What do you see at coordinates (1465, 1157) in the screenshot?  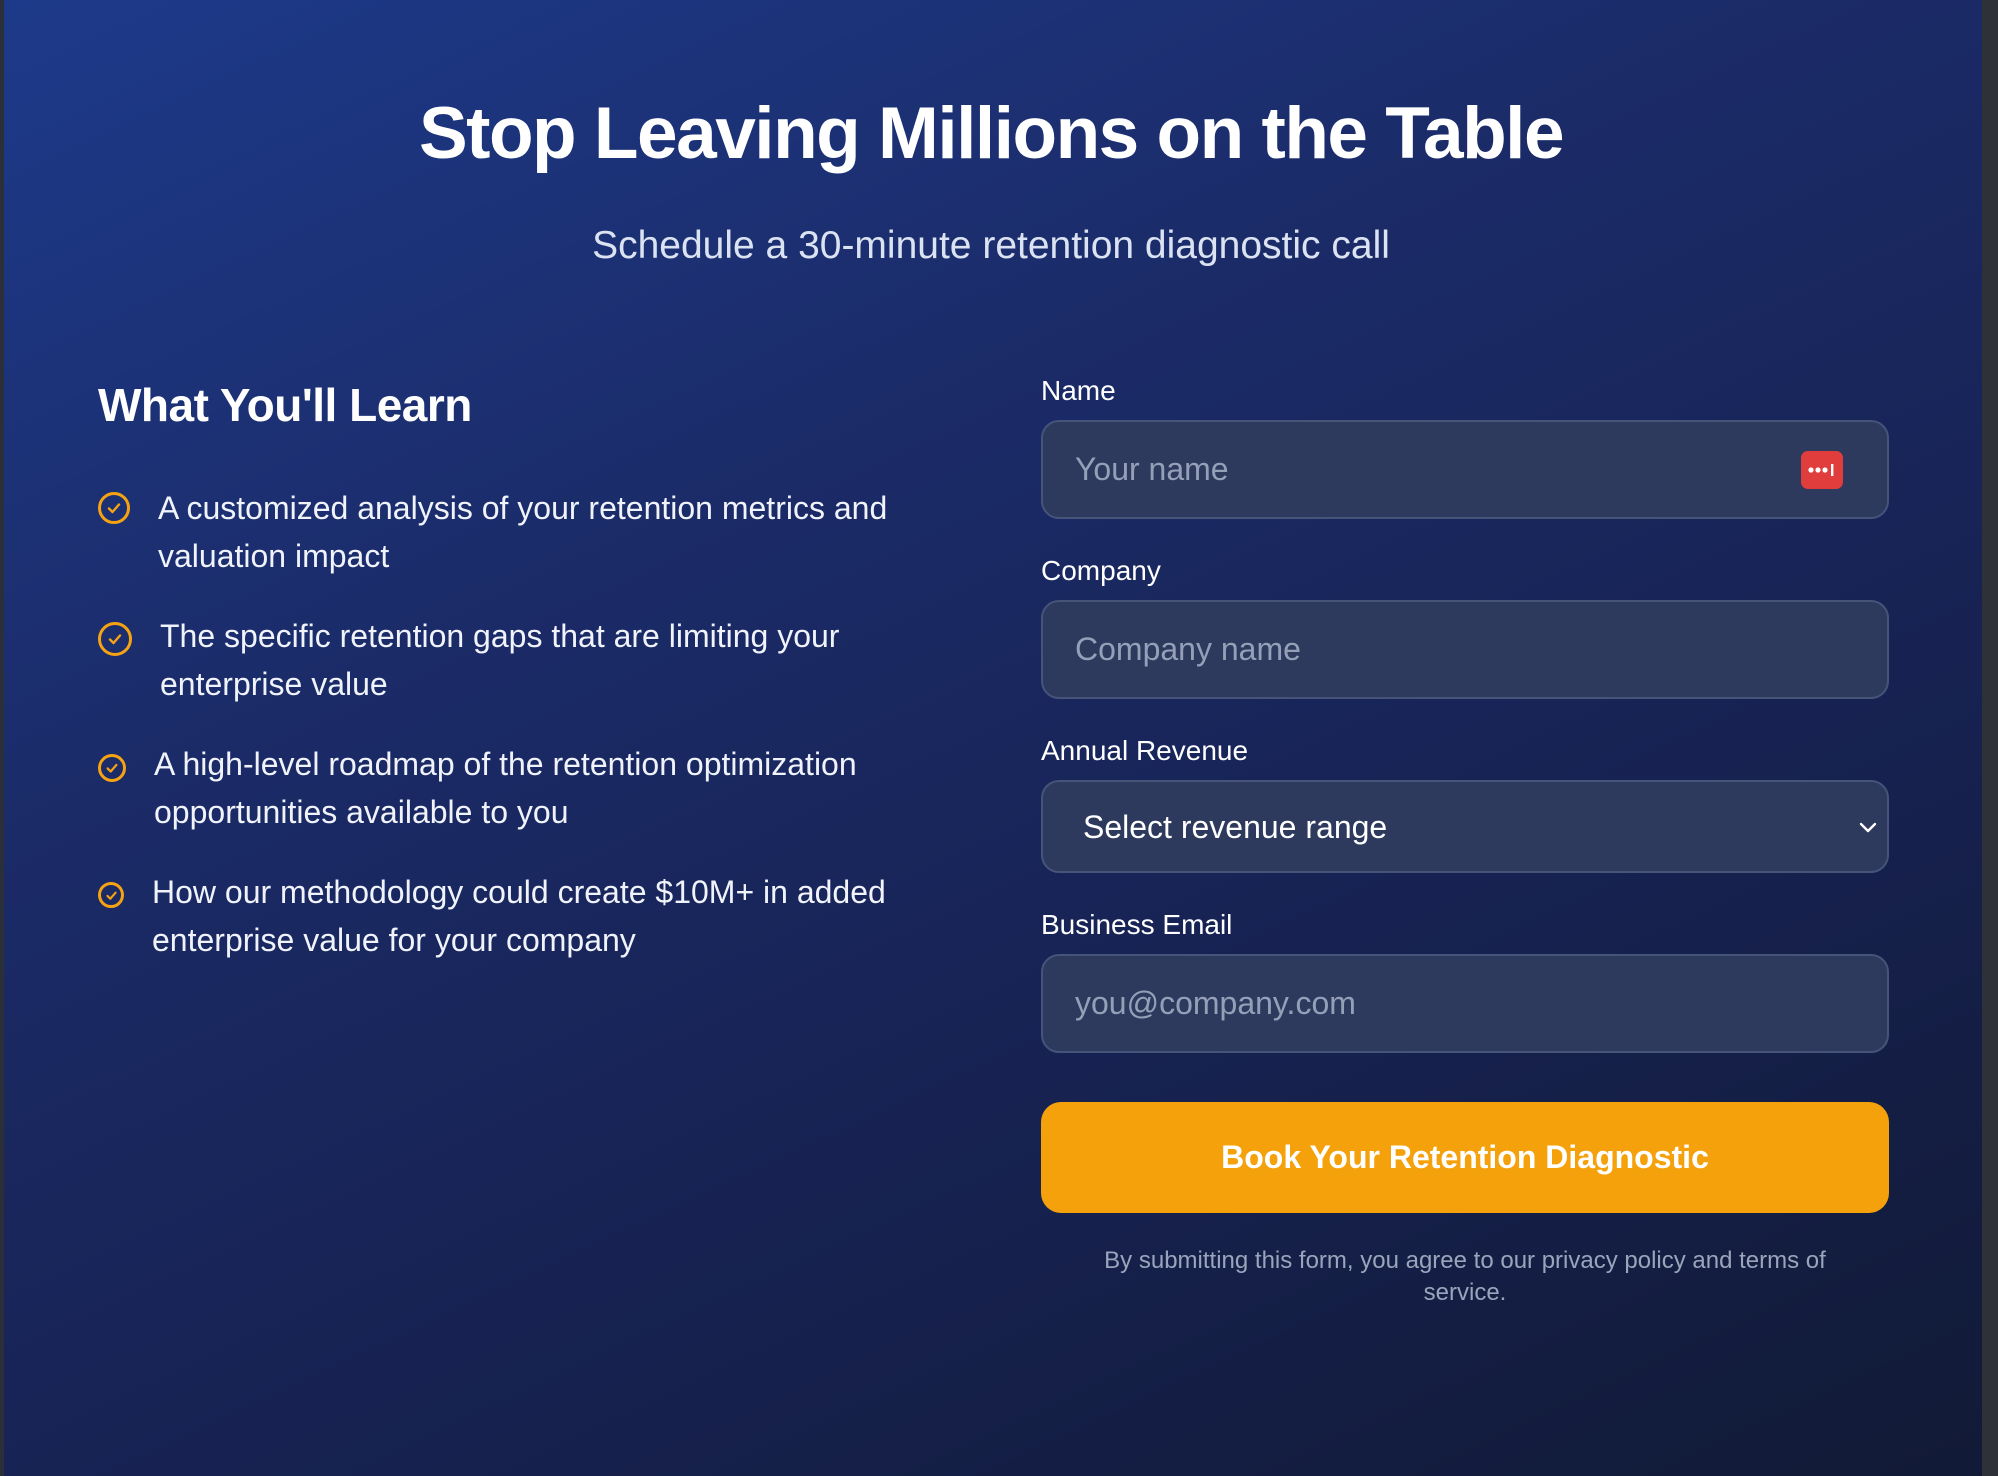 I see `book-diagnostic-button: Book Your Retention Diagnostic` at bounding box center [1465, 1157].